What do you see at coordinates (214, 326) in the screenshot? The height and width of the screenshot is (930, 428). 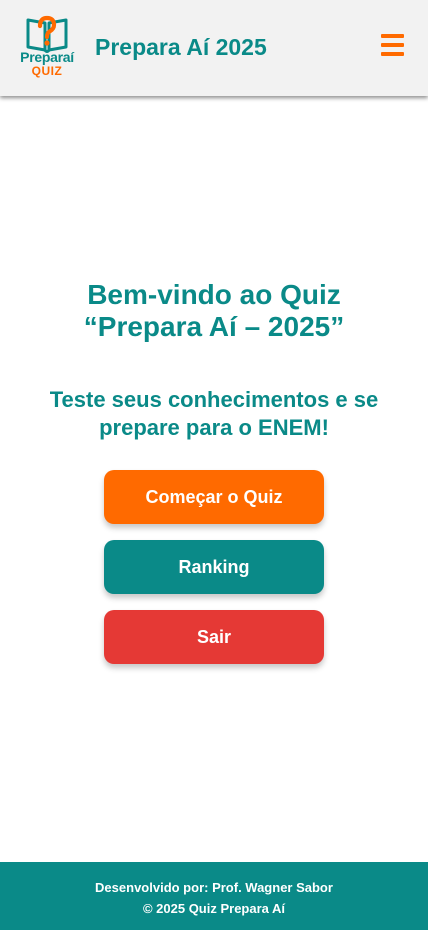 I see `welcome-line-2: “Prepara Aí – 2025”` at bounding box center [214, 326].